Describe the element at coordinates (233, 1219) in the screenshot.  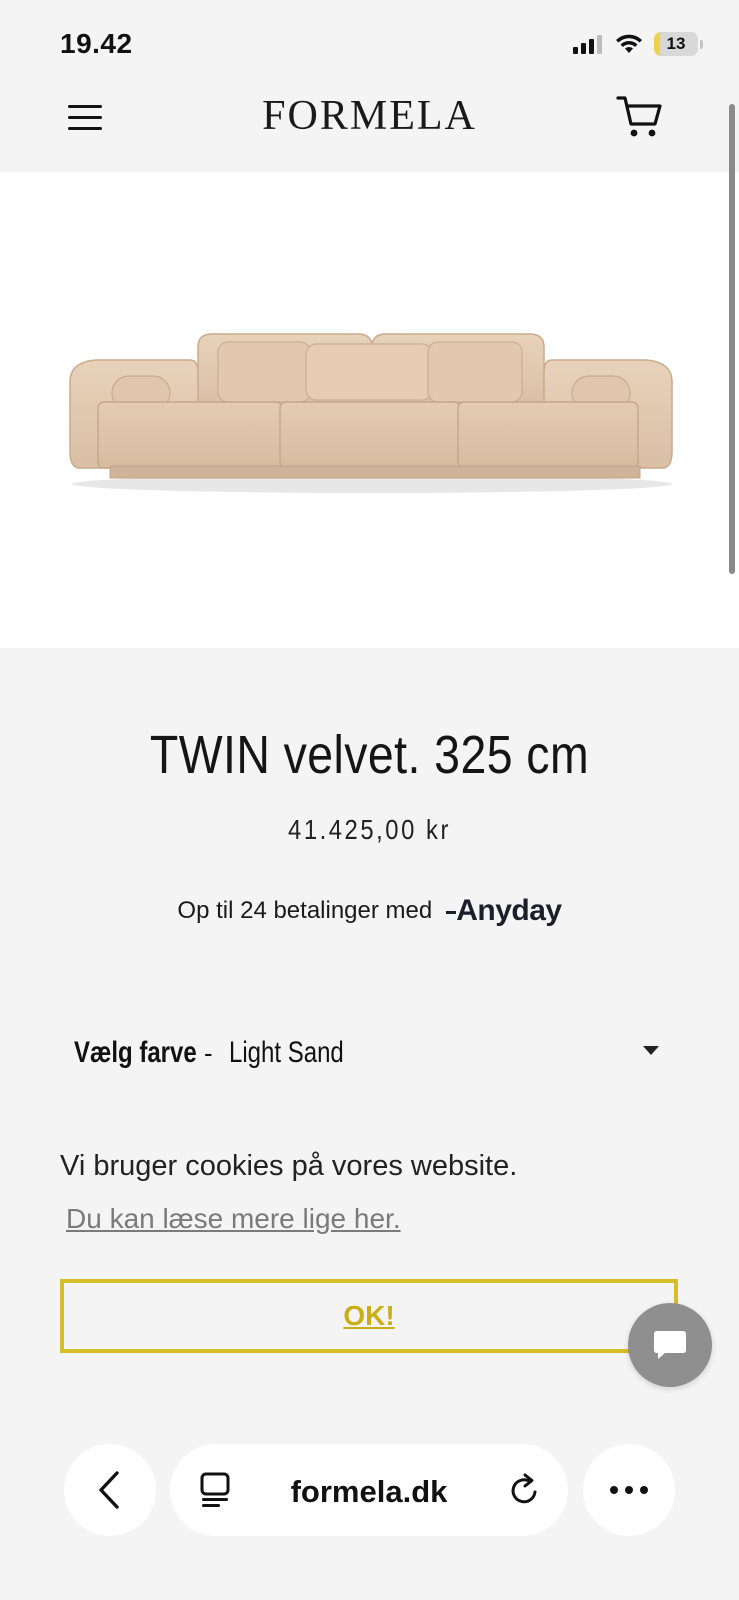
I see `cookie-info-link: Du kan læse mere lige her.` at that location.